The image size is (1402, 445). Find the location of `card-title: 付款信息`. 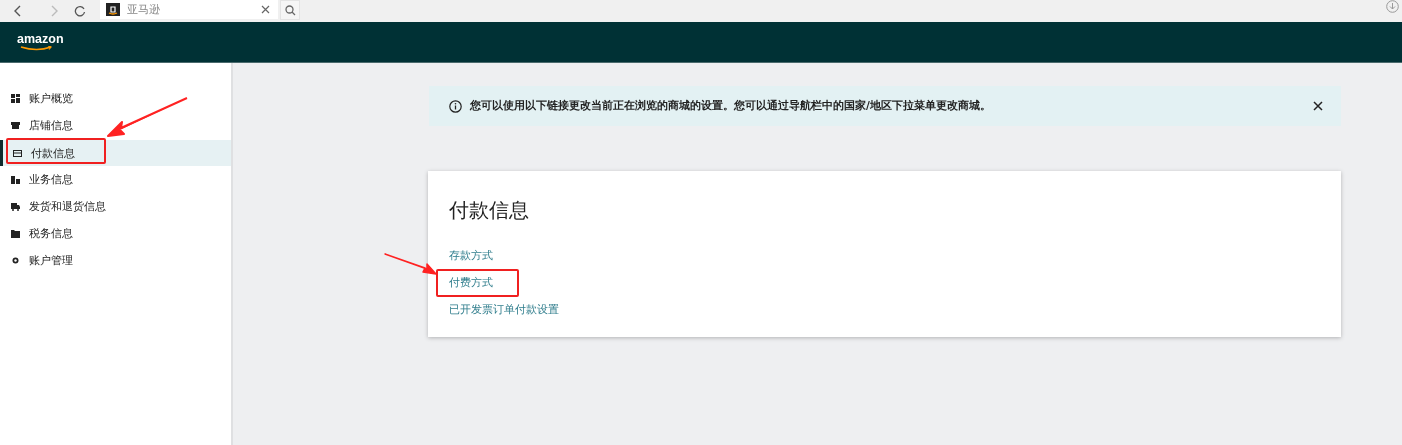

card-title: 付款信息 is located at coordinates (489, 210).